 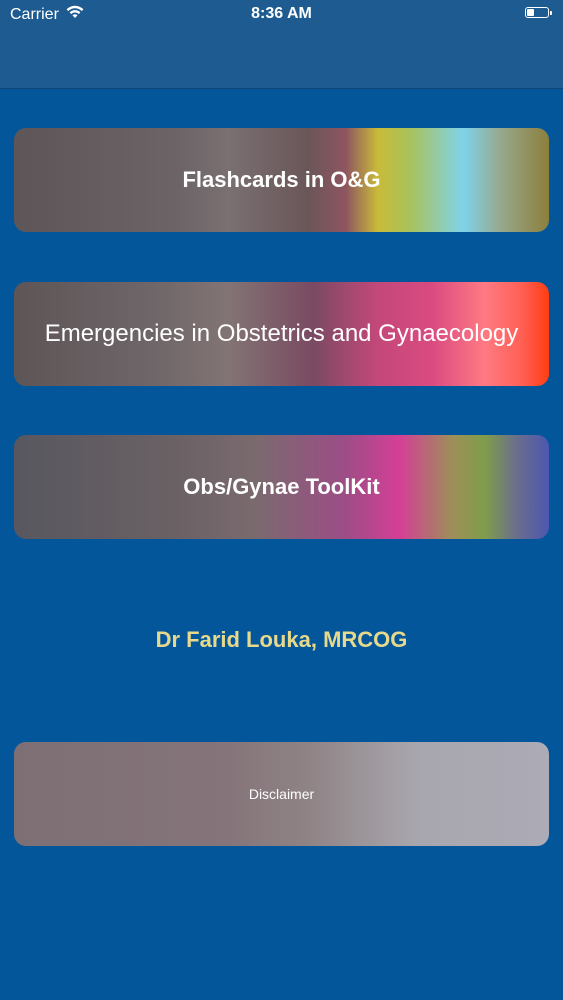 I want to click on flashcards-label: Flashcards in O&G, so click(x=281, y=179).